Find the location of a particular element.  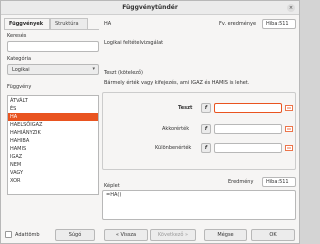

back-button: « Vissza is located at coordinates (126, 235).